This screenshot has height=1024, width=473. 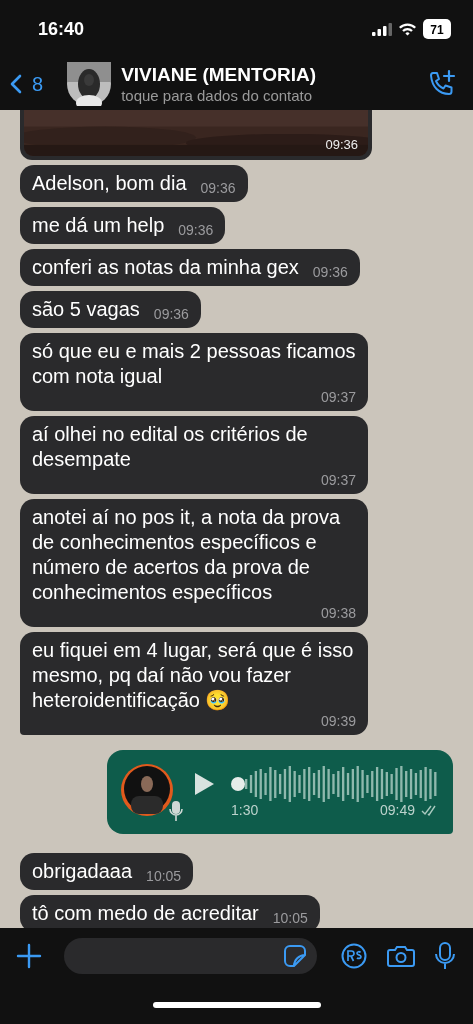 I want to click on back-button: 8, so click(x=27, y=84).